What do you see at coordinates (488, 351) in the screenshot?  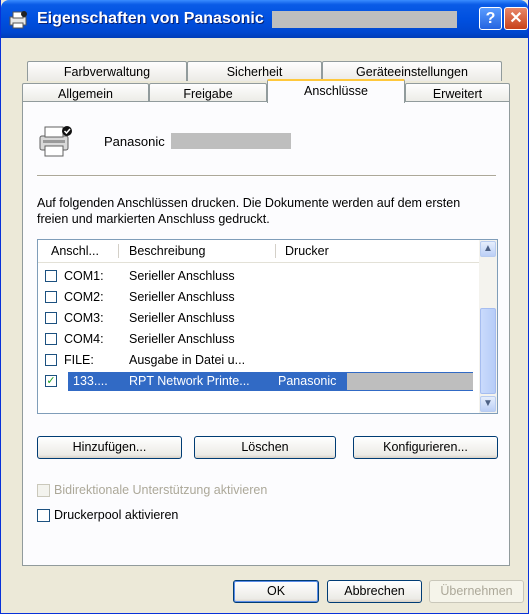 I see `scroll-thumb` at bounding box center [488, 351].